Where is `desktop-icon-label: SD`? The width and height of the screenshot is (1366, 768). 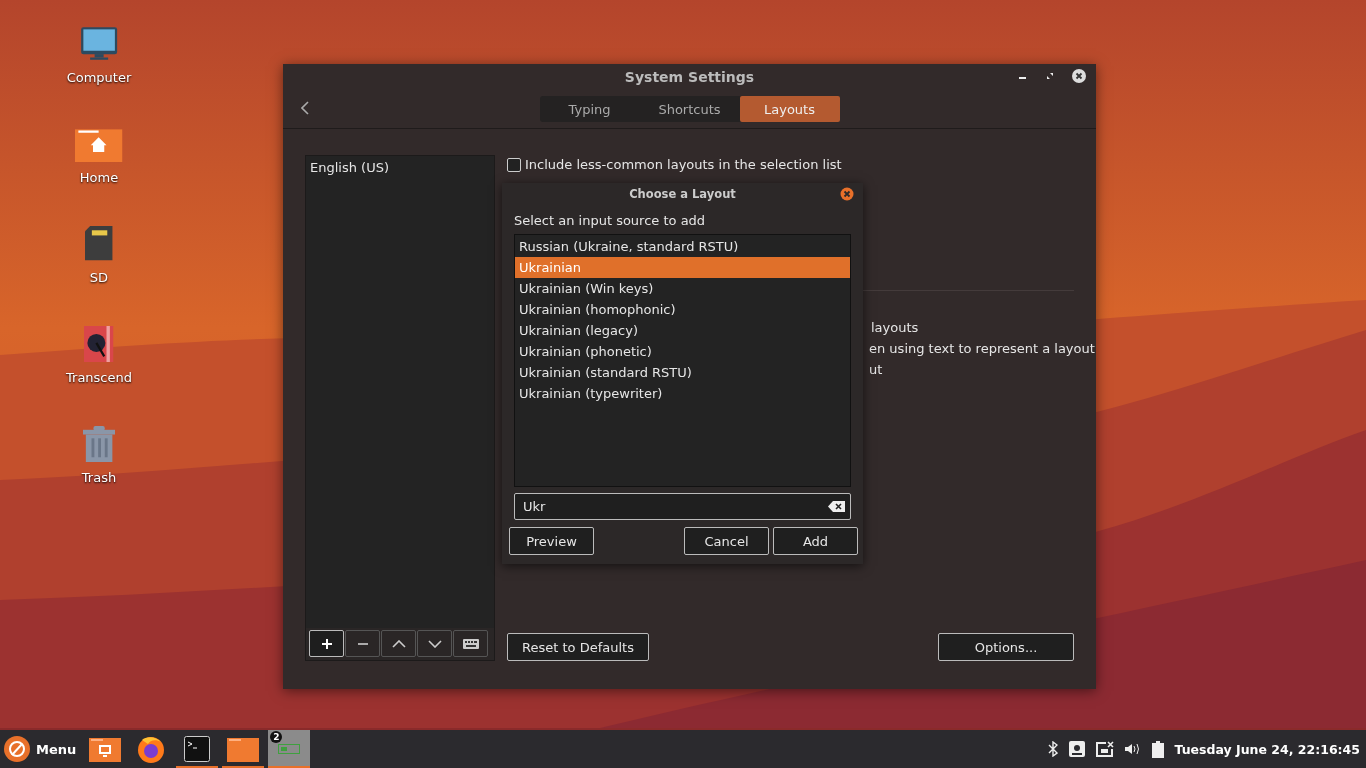
desktop-icon-label: SD is located at coordinates (99, 277).